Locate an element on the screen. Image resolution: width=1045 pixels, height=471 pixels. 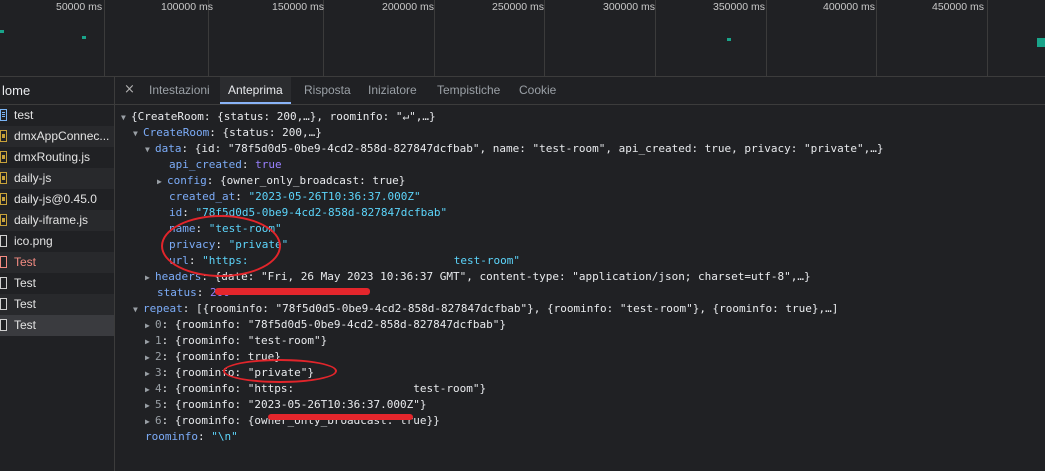
timeline-tick-label: 100000 ms is located at coordinates (187, 7).